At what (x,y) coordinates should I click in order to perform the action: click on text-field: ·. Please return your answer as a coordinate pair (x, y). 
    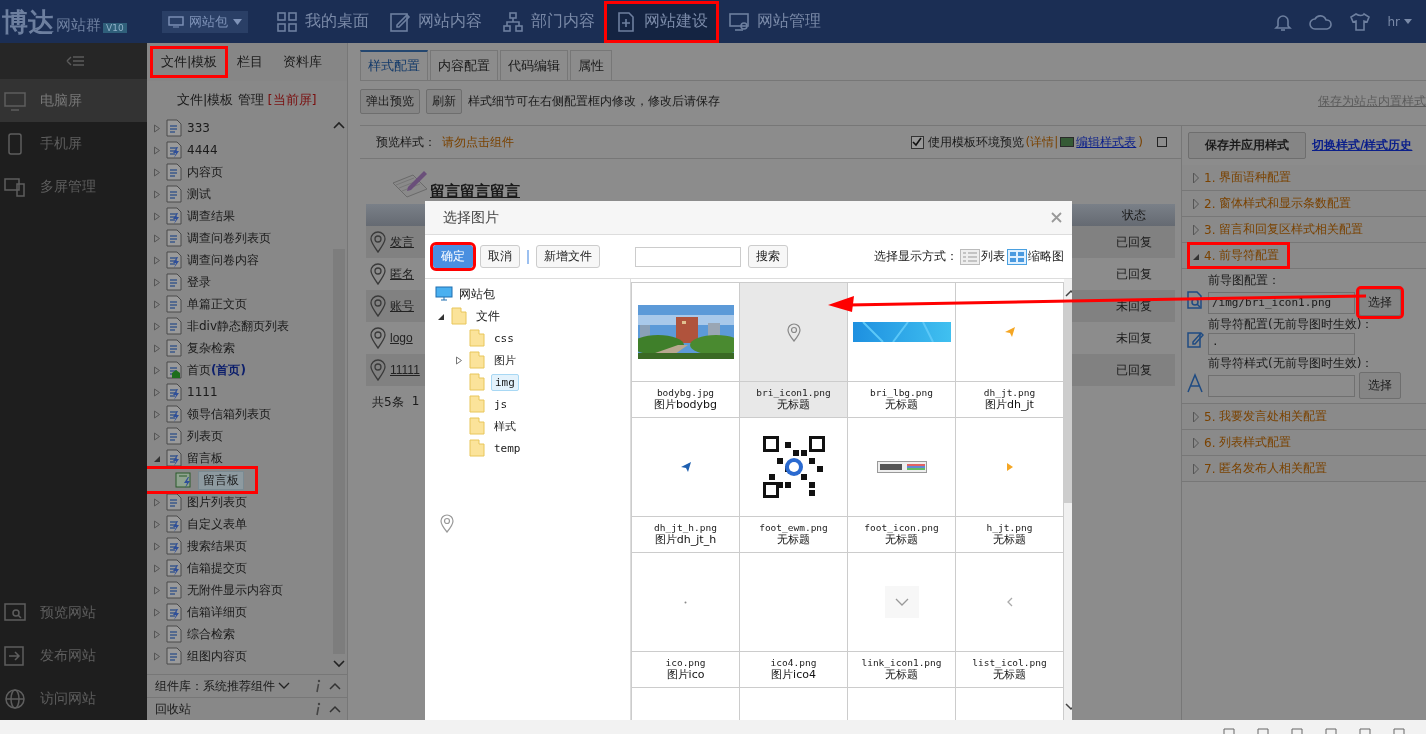
    Looking at the image, I should click on (1281, 344).